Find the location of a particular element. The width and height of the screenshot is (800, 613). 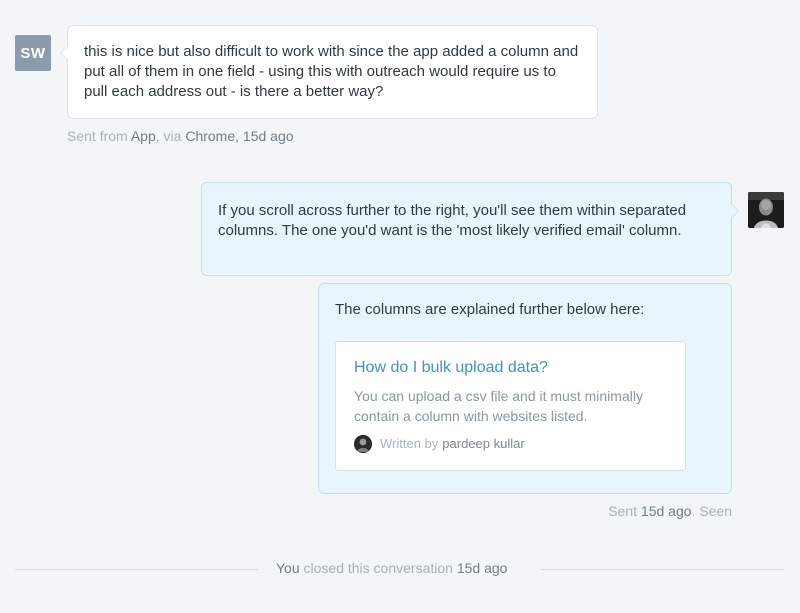

closed-actor: You is located at coordinates (288, 568).